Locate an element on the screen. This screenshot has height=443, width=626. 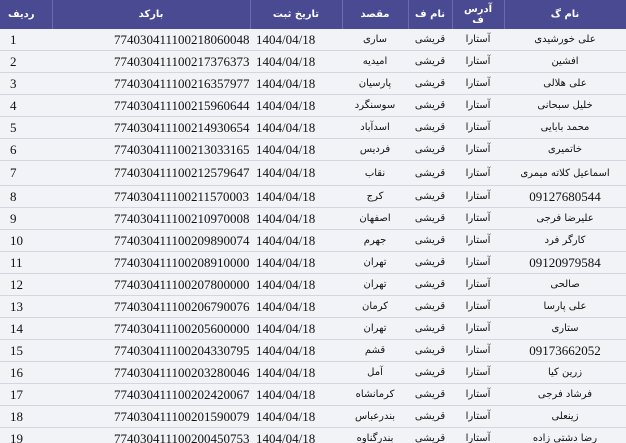
cell-row-number: 6 is located at coordinates (26, 149).